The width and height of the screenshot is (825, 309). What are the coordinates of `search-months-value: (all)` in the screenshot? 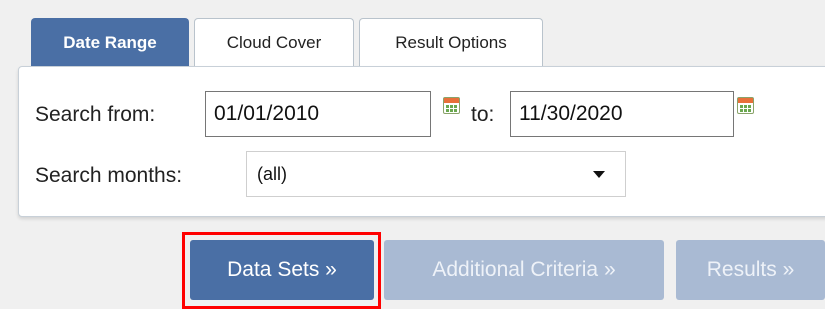 It's located at (272, 174).